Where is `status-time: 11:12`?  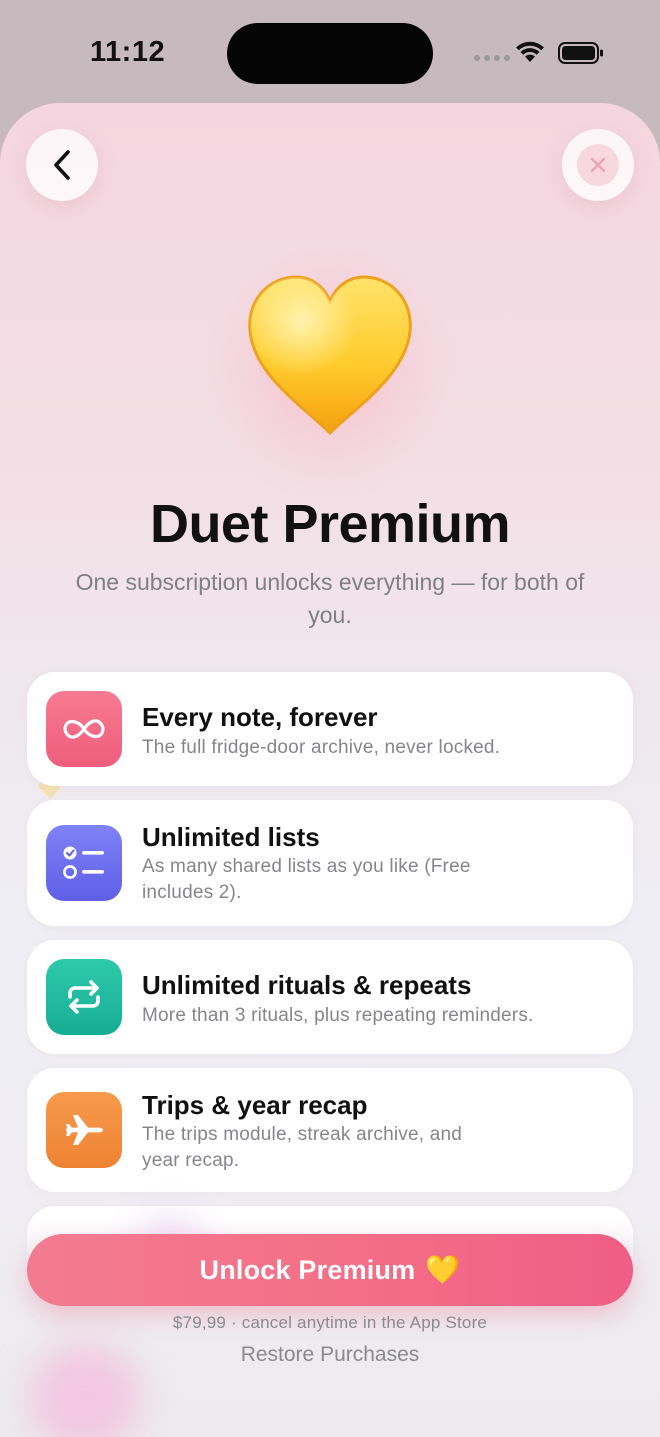
status-time: 11:12 is located at coordinates (128, 52).